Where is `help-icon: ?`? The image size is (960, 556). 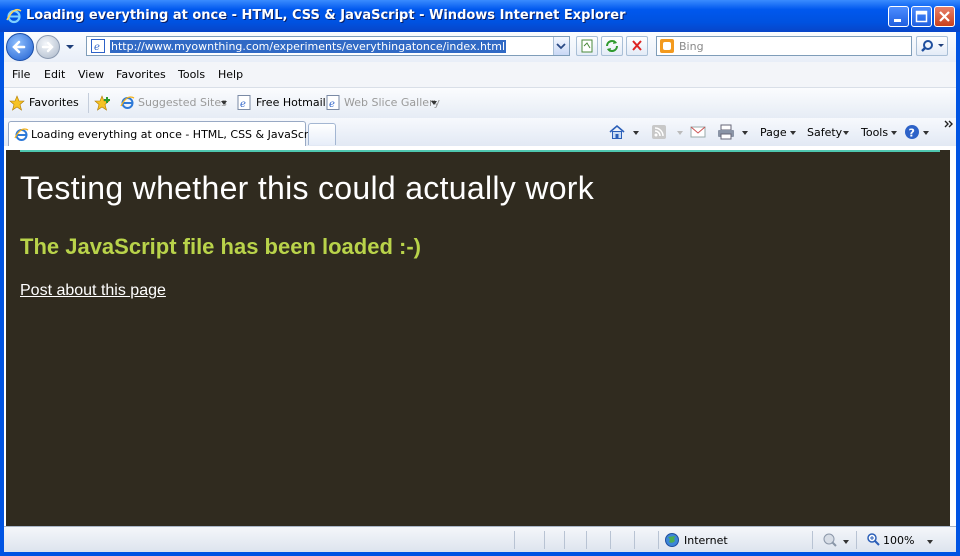 help-icon: ? is located at coordinates (912, 132).